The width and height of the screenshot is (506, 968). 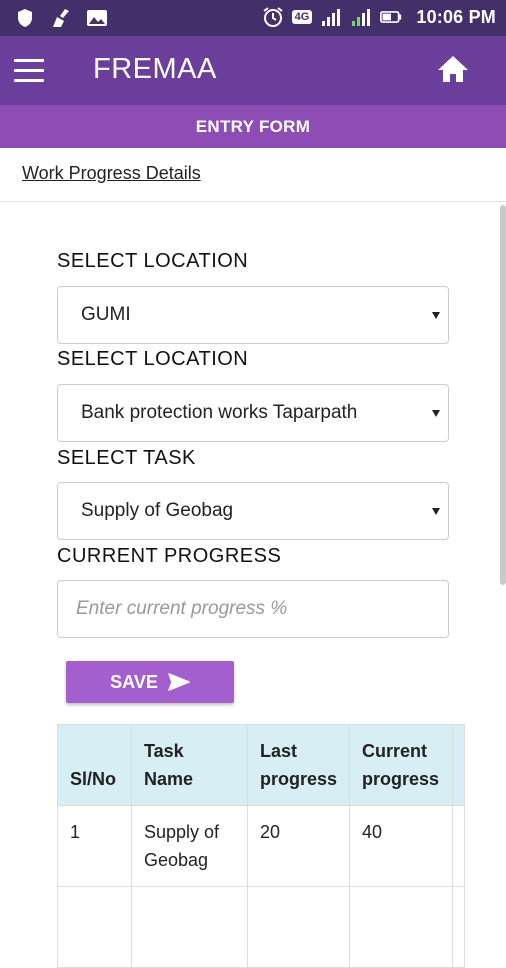 What do you see at coordinates (155, 69) in the screenshot?
I see `app-title: FREMAA` at bounding box center [155, 69].